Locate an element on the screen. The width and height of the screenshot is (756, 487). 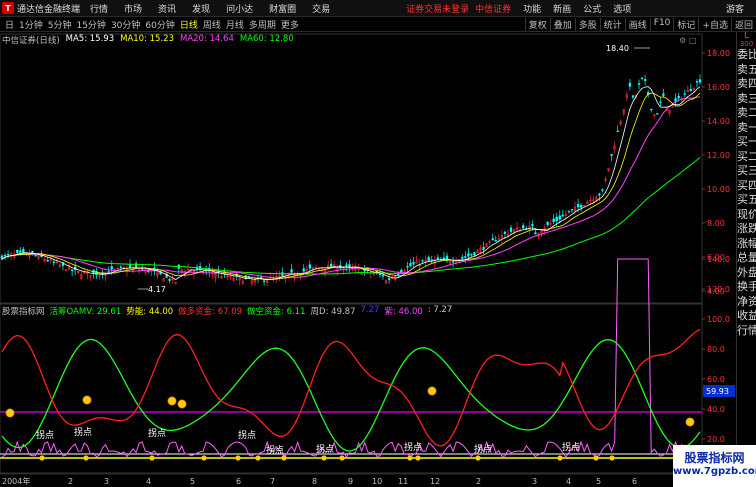
period-weekly: 周线 is located at coordinates (212, 24).